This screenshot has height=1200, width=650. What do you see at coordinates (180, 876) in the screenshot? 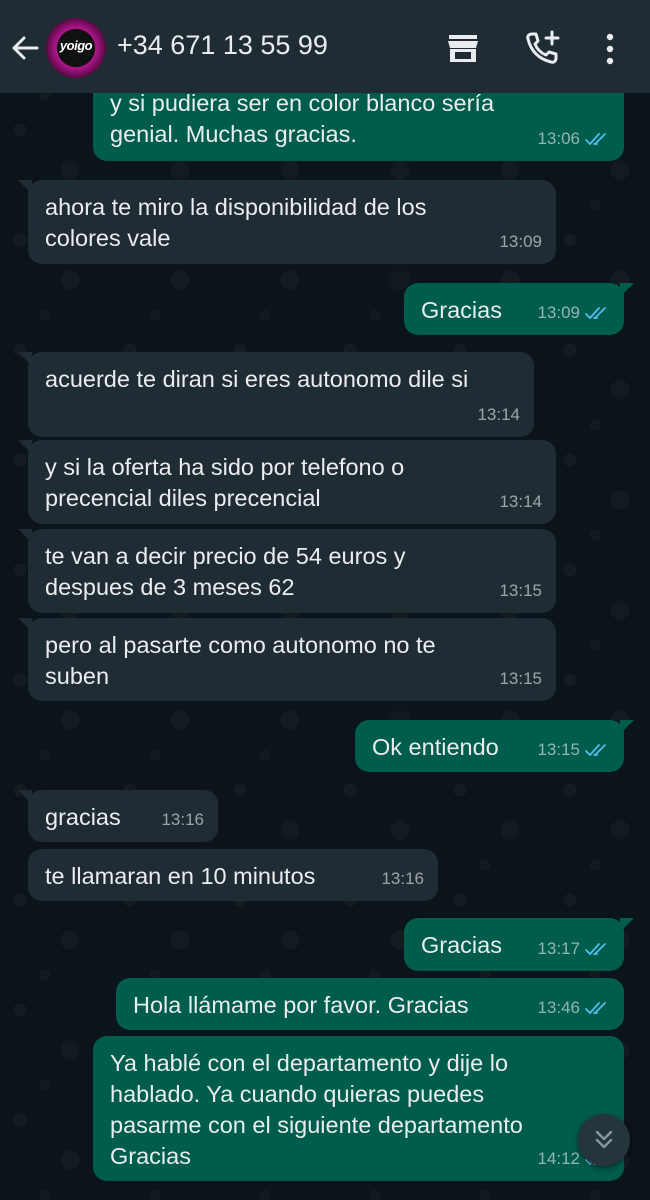
I see `message-text: te llamaran en 10 minutos` at bounding box center [180, 876].